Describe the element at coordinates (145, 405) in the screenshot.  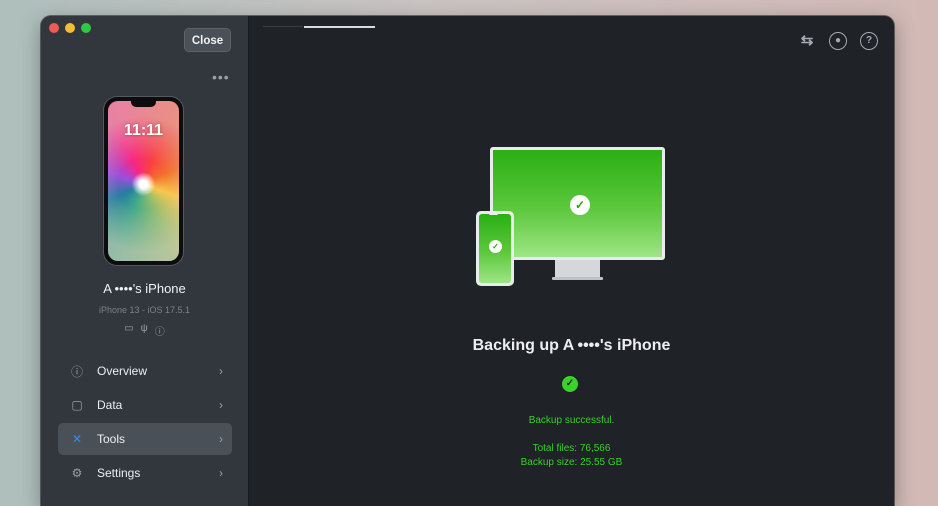
I see `sidebar-item-data: ▢ Data ›` at that location.